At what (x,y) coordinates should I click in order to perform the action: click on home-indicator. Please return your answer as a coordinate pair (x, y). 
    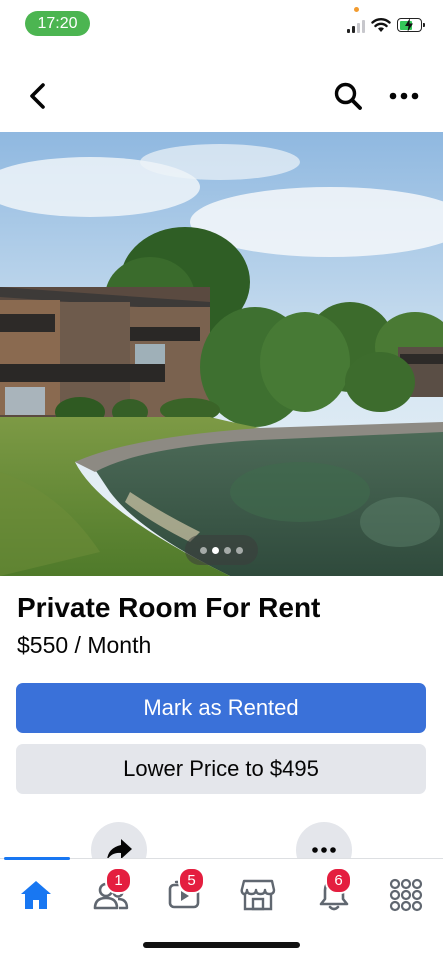
    Looking at the image, I should click on (221, 945).